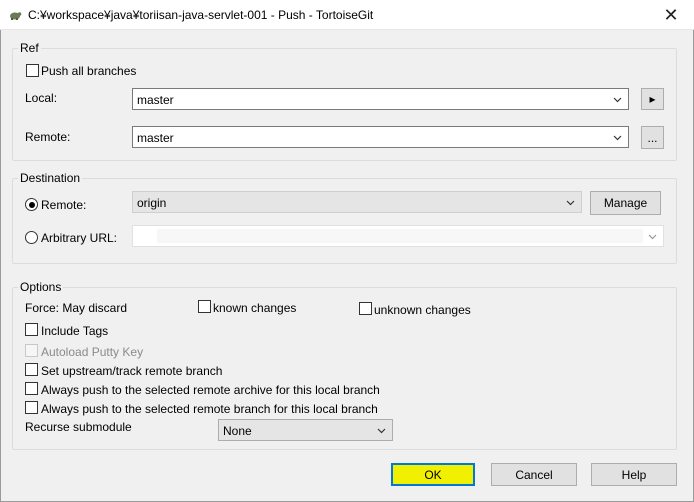 This screenshot has width=694, height=502. What do you see at coordinates (155, 138) in the screenshot?
I see `remote-branch-value: master` at bounding box center [155, 138].